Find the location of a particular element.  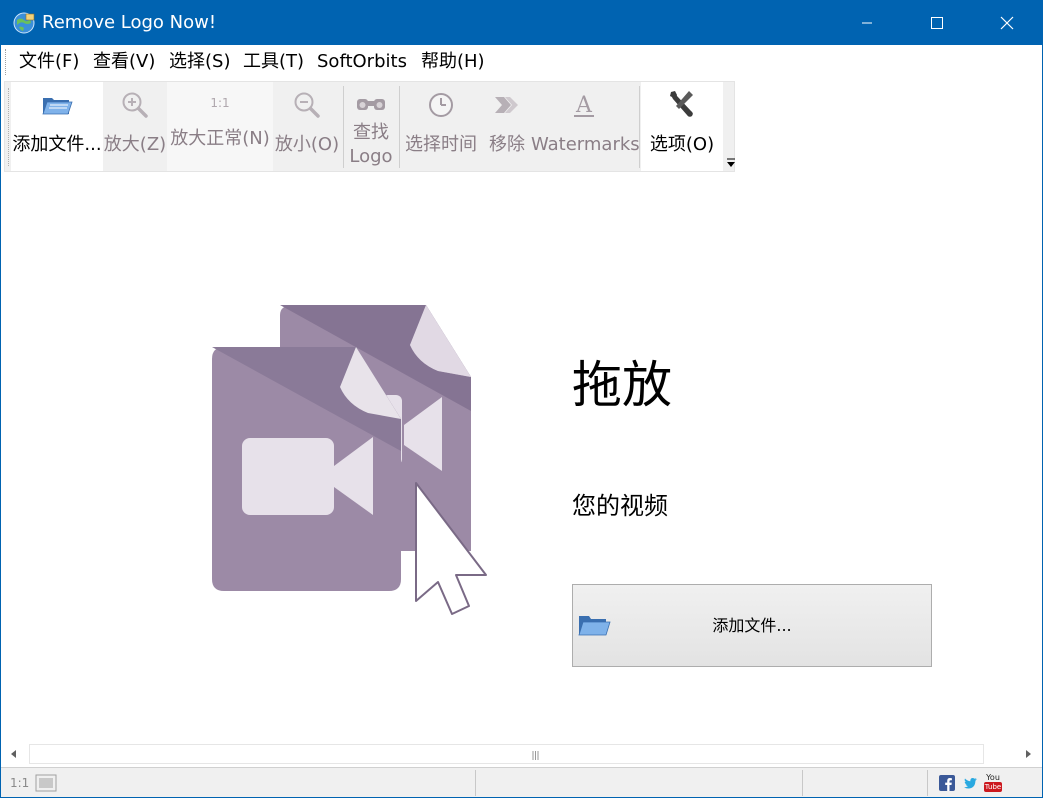

minimize-button is located at coordinates (867, 23).